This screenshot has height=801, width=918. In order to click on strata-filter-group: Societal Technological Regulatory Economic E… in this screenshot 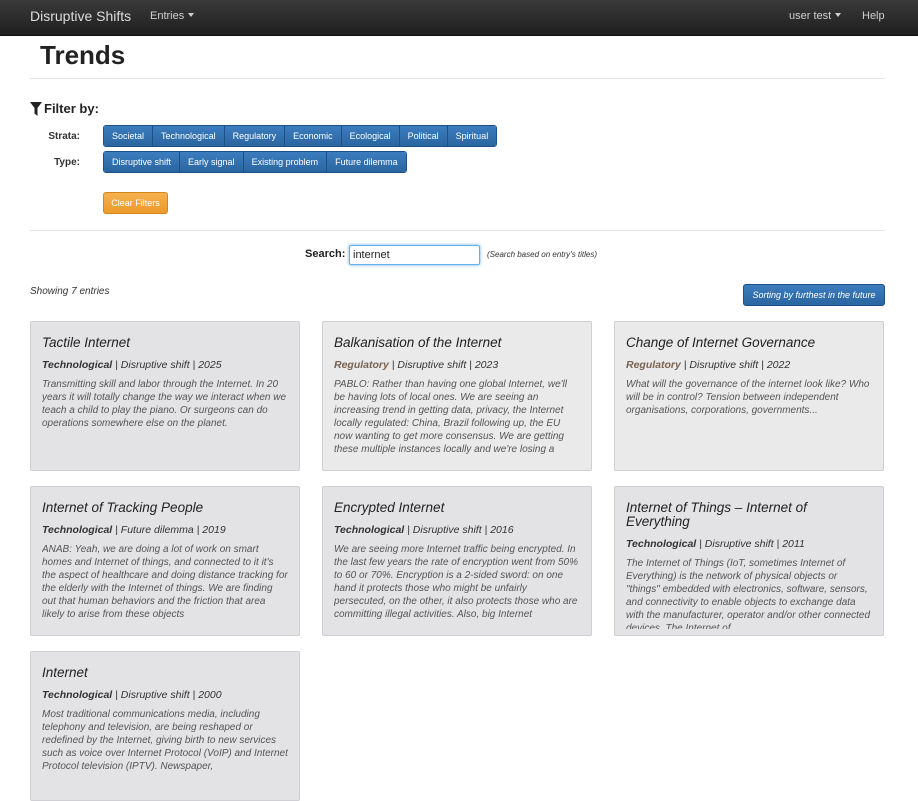, I will do `click(300, 136)`.